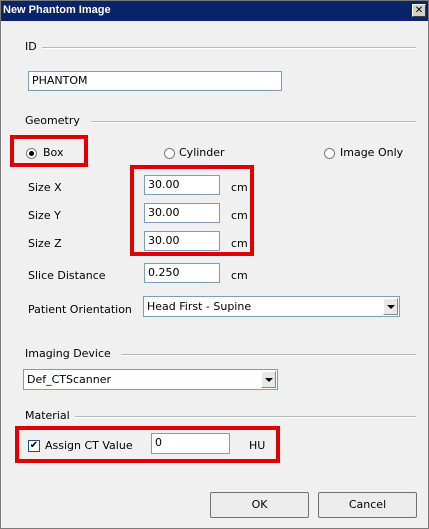 The height and width of the screenshot is (529, 429). I want to click on size-x-label: Size X, so click(45, 187).